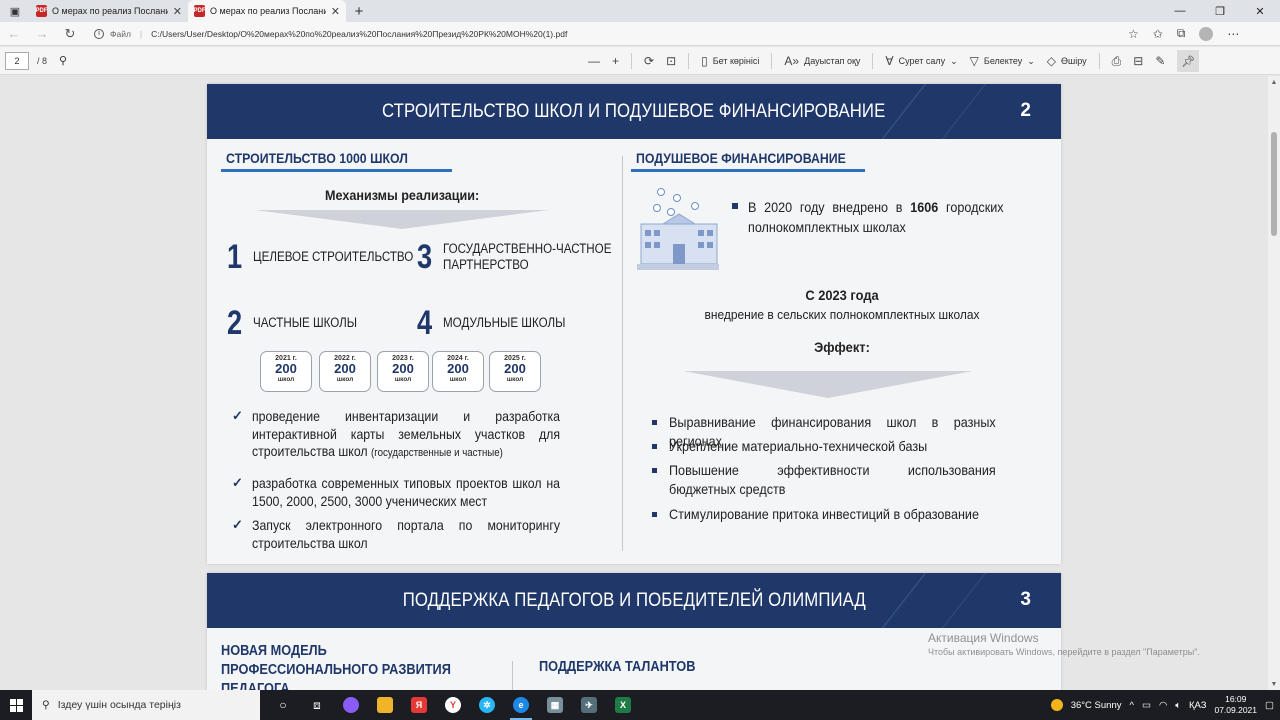 This screenshot has width=1280, height=720. I want to click on favorite-star-icon: ☆, so click(1133, 34).